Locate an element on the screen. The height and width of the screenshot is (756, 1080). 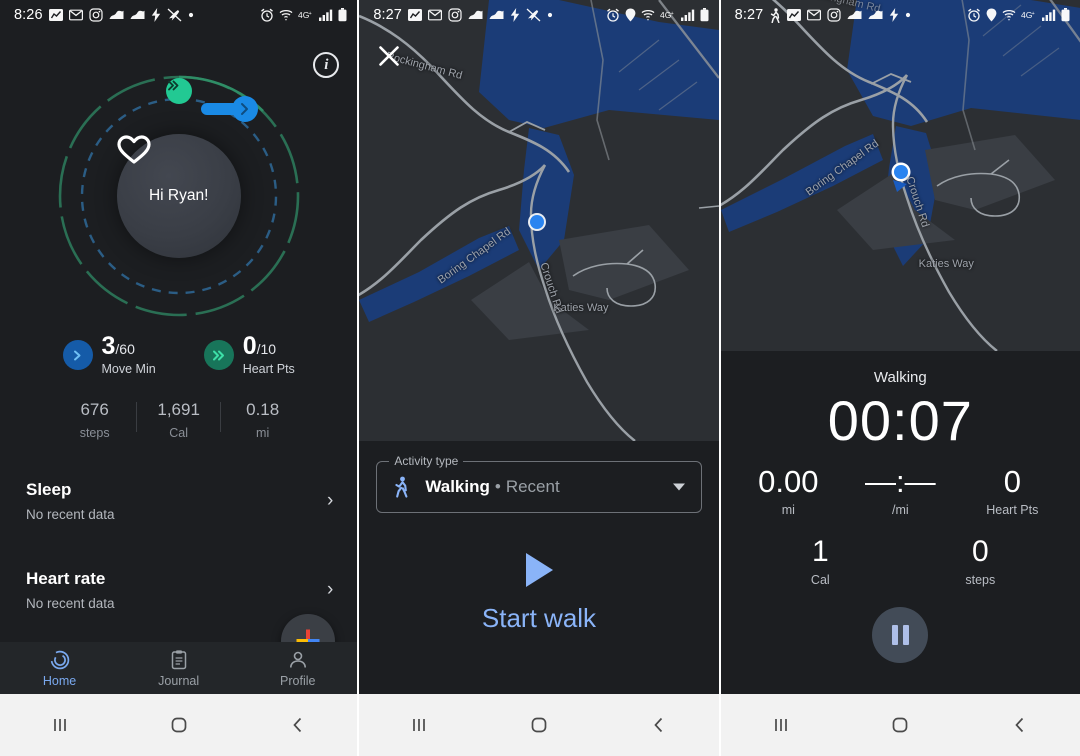
pause-button is located at coordinates (900, 634).